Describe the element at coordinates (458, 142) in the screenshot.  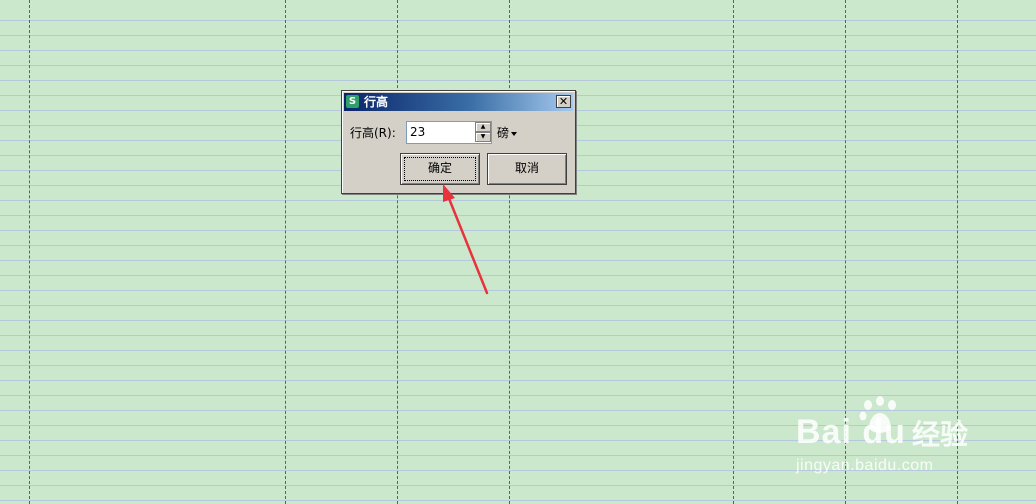
I see `row-height-dialog: S 行高 ✕ 行高(R): 23 ▲ ▼ 磅 确定 取消` at that location.